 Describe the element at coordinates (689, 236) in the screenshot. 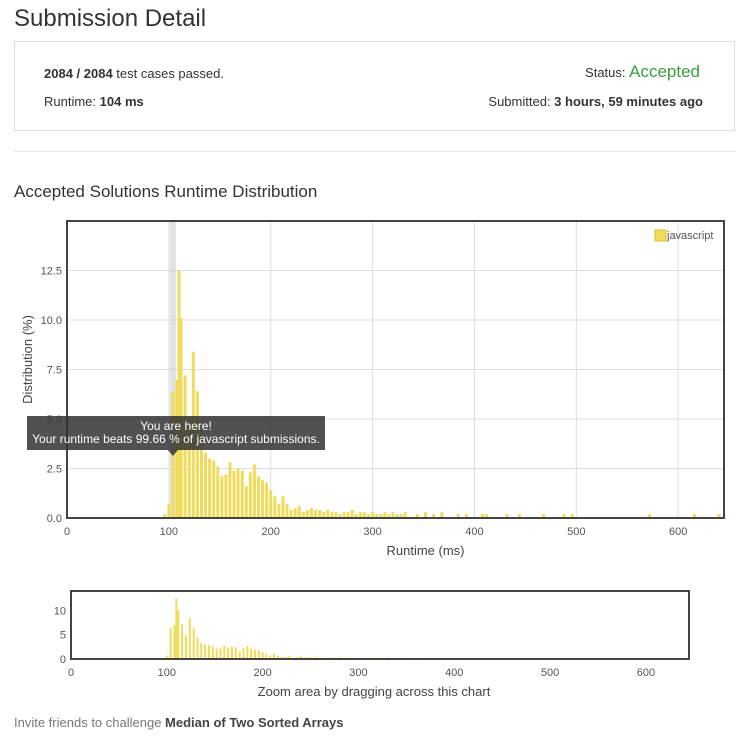

I see `legend-label: javascript` at that location.